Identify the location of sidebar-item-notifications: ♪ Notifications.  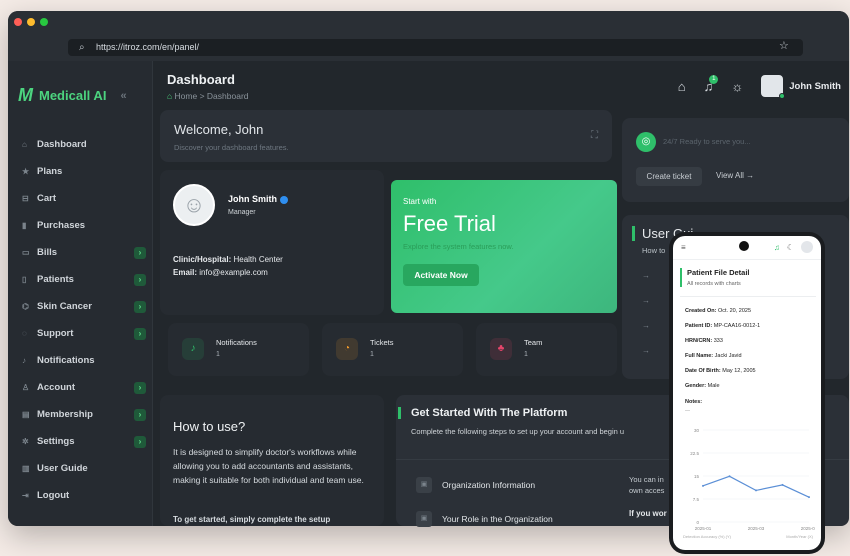
(80, 360).